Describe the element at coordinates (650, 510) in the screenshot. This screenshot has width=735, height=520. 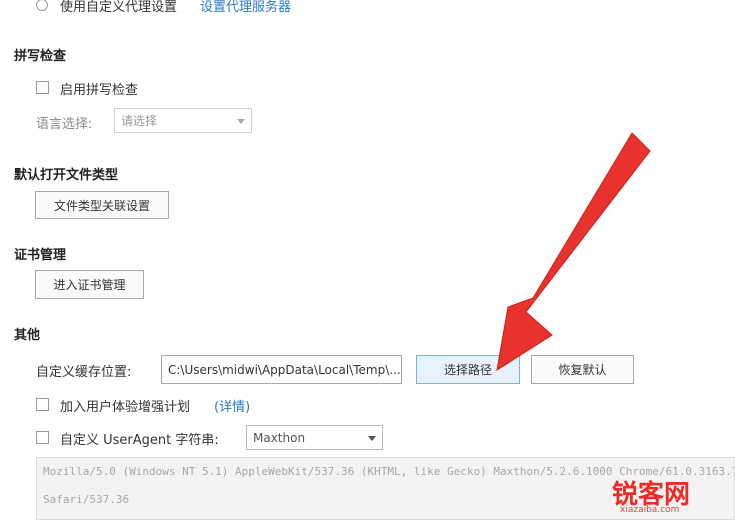
I see `watermark-sub: xiazaiba.com` at that location.